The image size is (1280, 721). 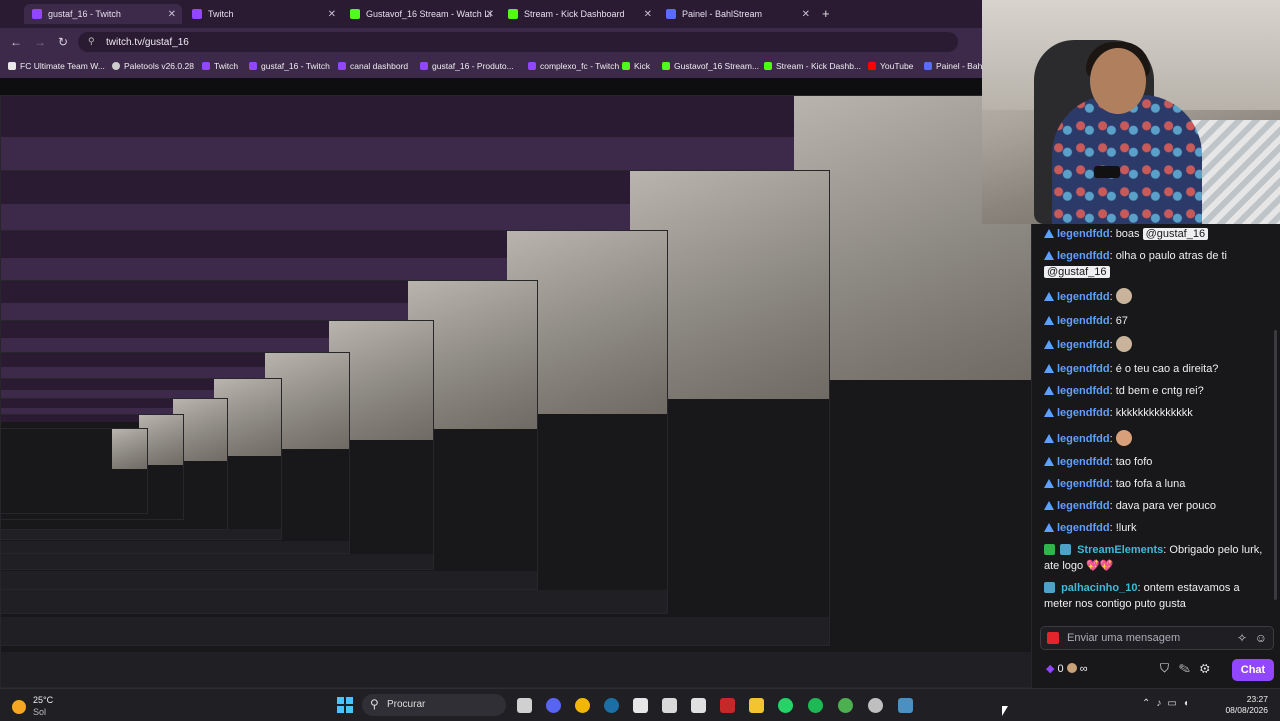 I want to click on discord-icon, so click(x=553, y=705).